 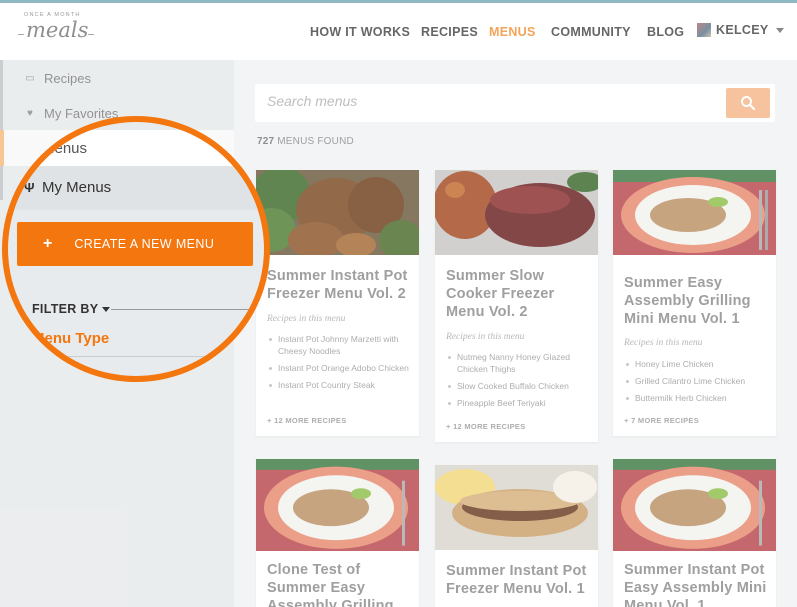 What do you see at coordinates (65, 148) in the screenshot?
I see `sidebar-item-label: Menus` at bounding box center [65, 148].